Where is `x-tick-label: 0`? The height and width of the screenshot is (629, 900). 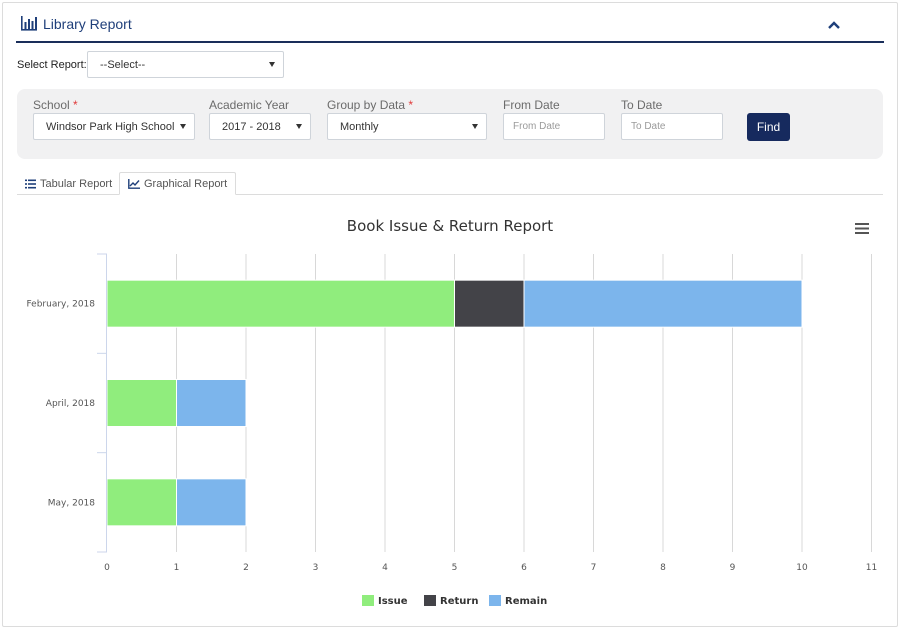
x-tick-label: 0 is located at coordinates (107, 568).